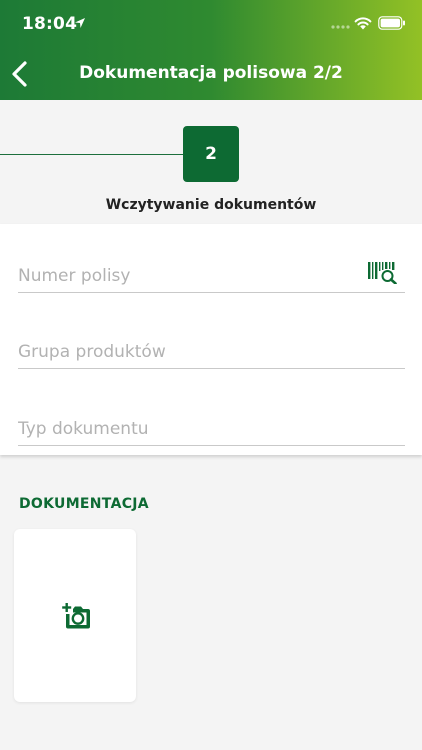  What do you see at coordinates (80, 23) in the screenshot?
I see `location-arrow-icon` at bounding box center [80, 23].